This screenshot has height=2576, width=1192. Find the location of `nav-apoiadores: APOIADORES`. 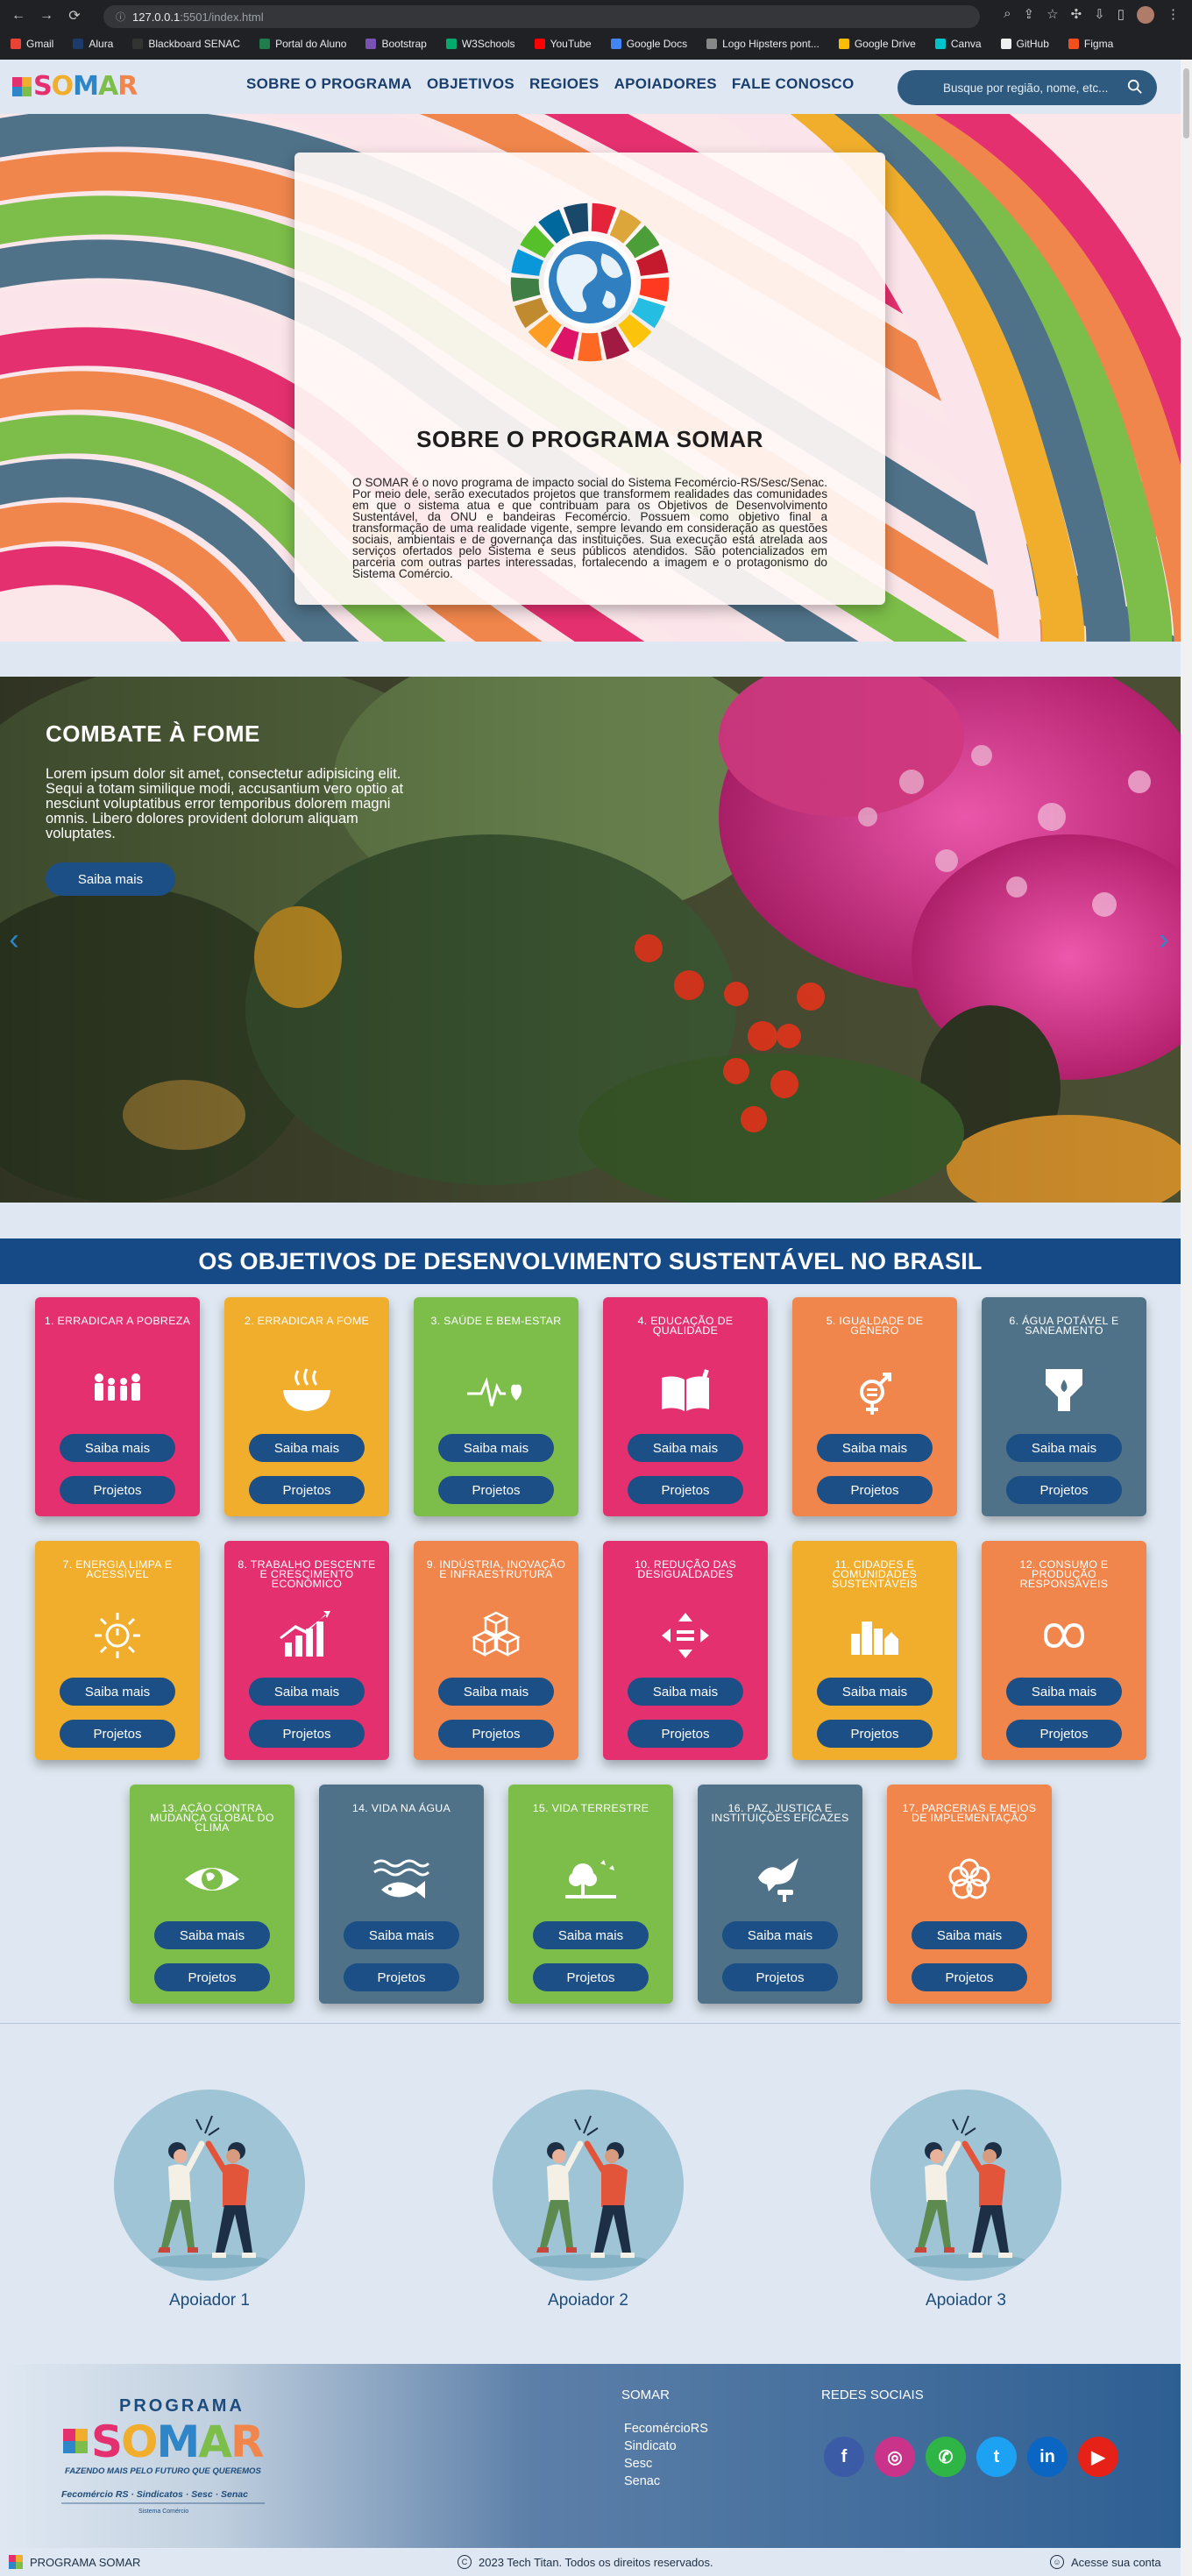

nav-apoiadores: APOIADORES is located at coordinates (665, 84).